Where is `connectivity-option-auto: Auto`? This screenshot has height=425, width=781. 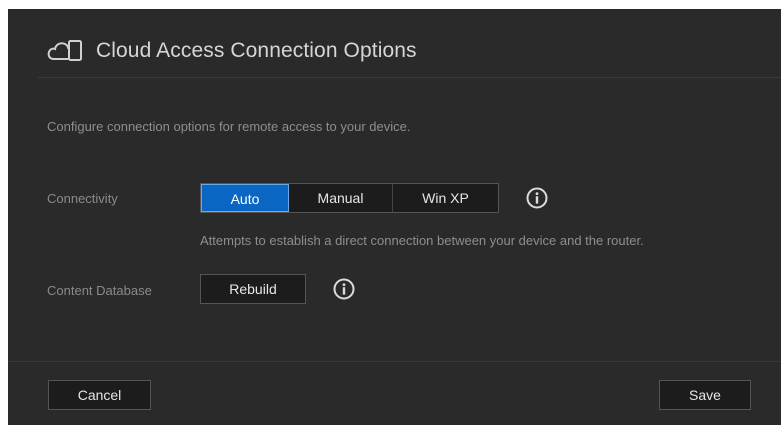
connectivity-option-auto: Auto is located at coordinates (245, 198).